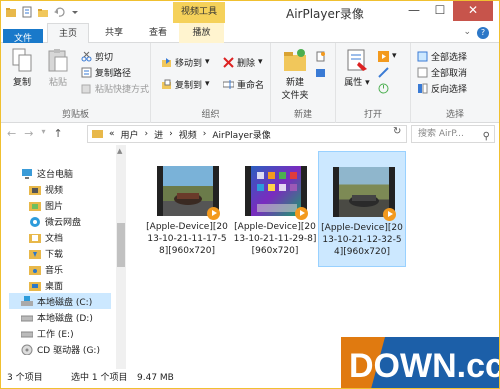  I want to click on play-icon, so click(383, 56).